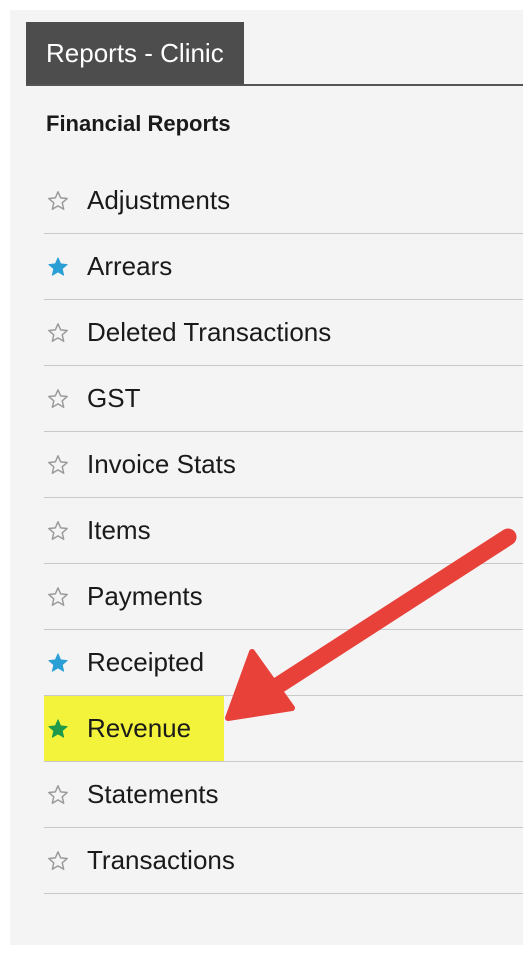 This screenshot has height=955, width=523. I want to click on report-item-label: Revenue, so click(139, 728).